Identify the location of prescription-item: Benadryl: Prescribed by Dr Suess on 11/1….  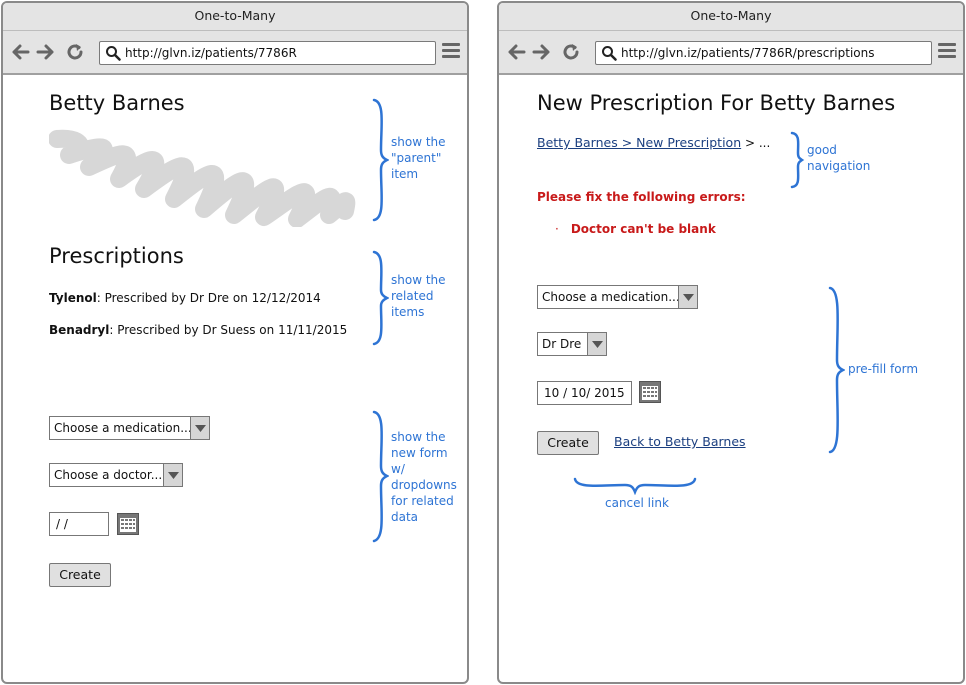
(198, 330).